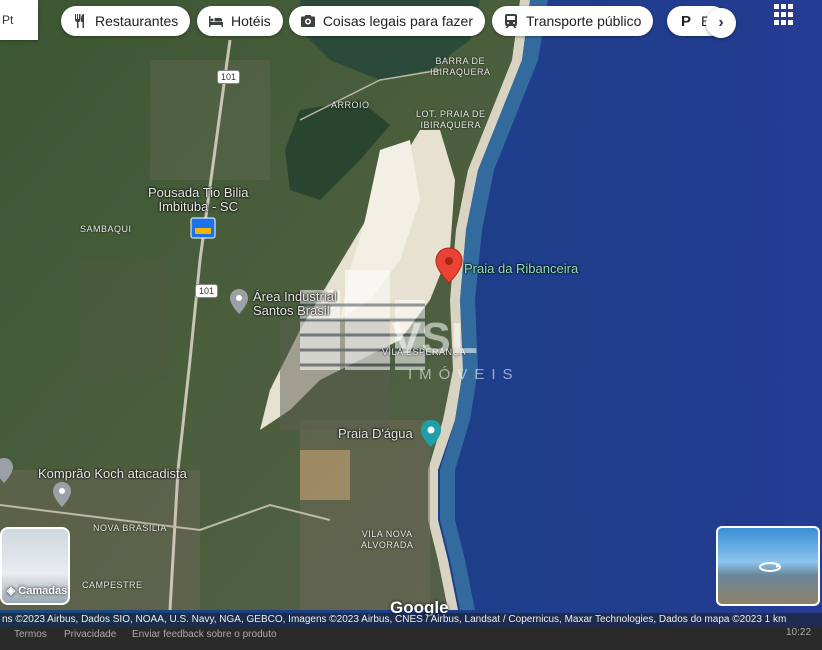 The width and height of the screenshot is (822, 650). I want to click on chip-label: Hotéis, so click(251, 21).